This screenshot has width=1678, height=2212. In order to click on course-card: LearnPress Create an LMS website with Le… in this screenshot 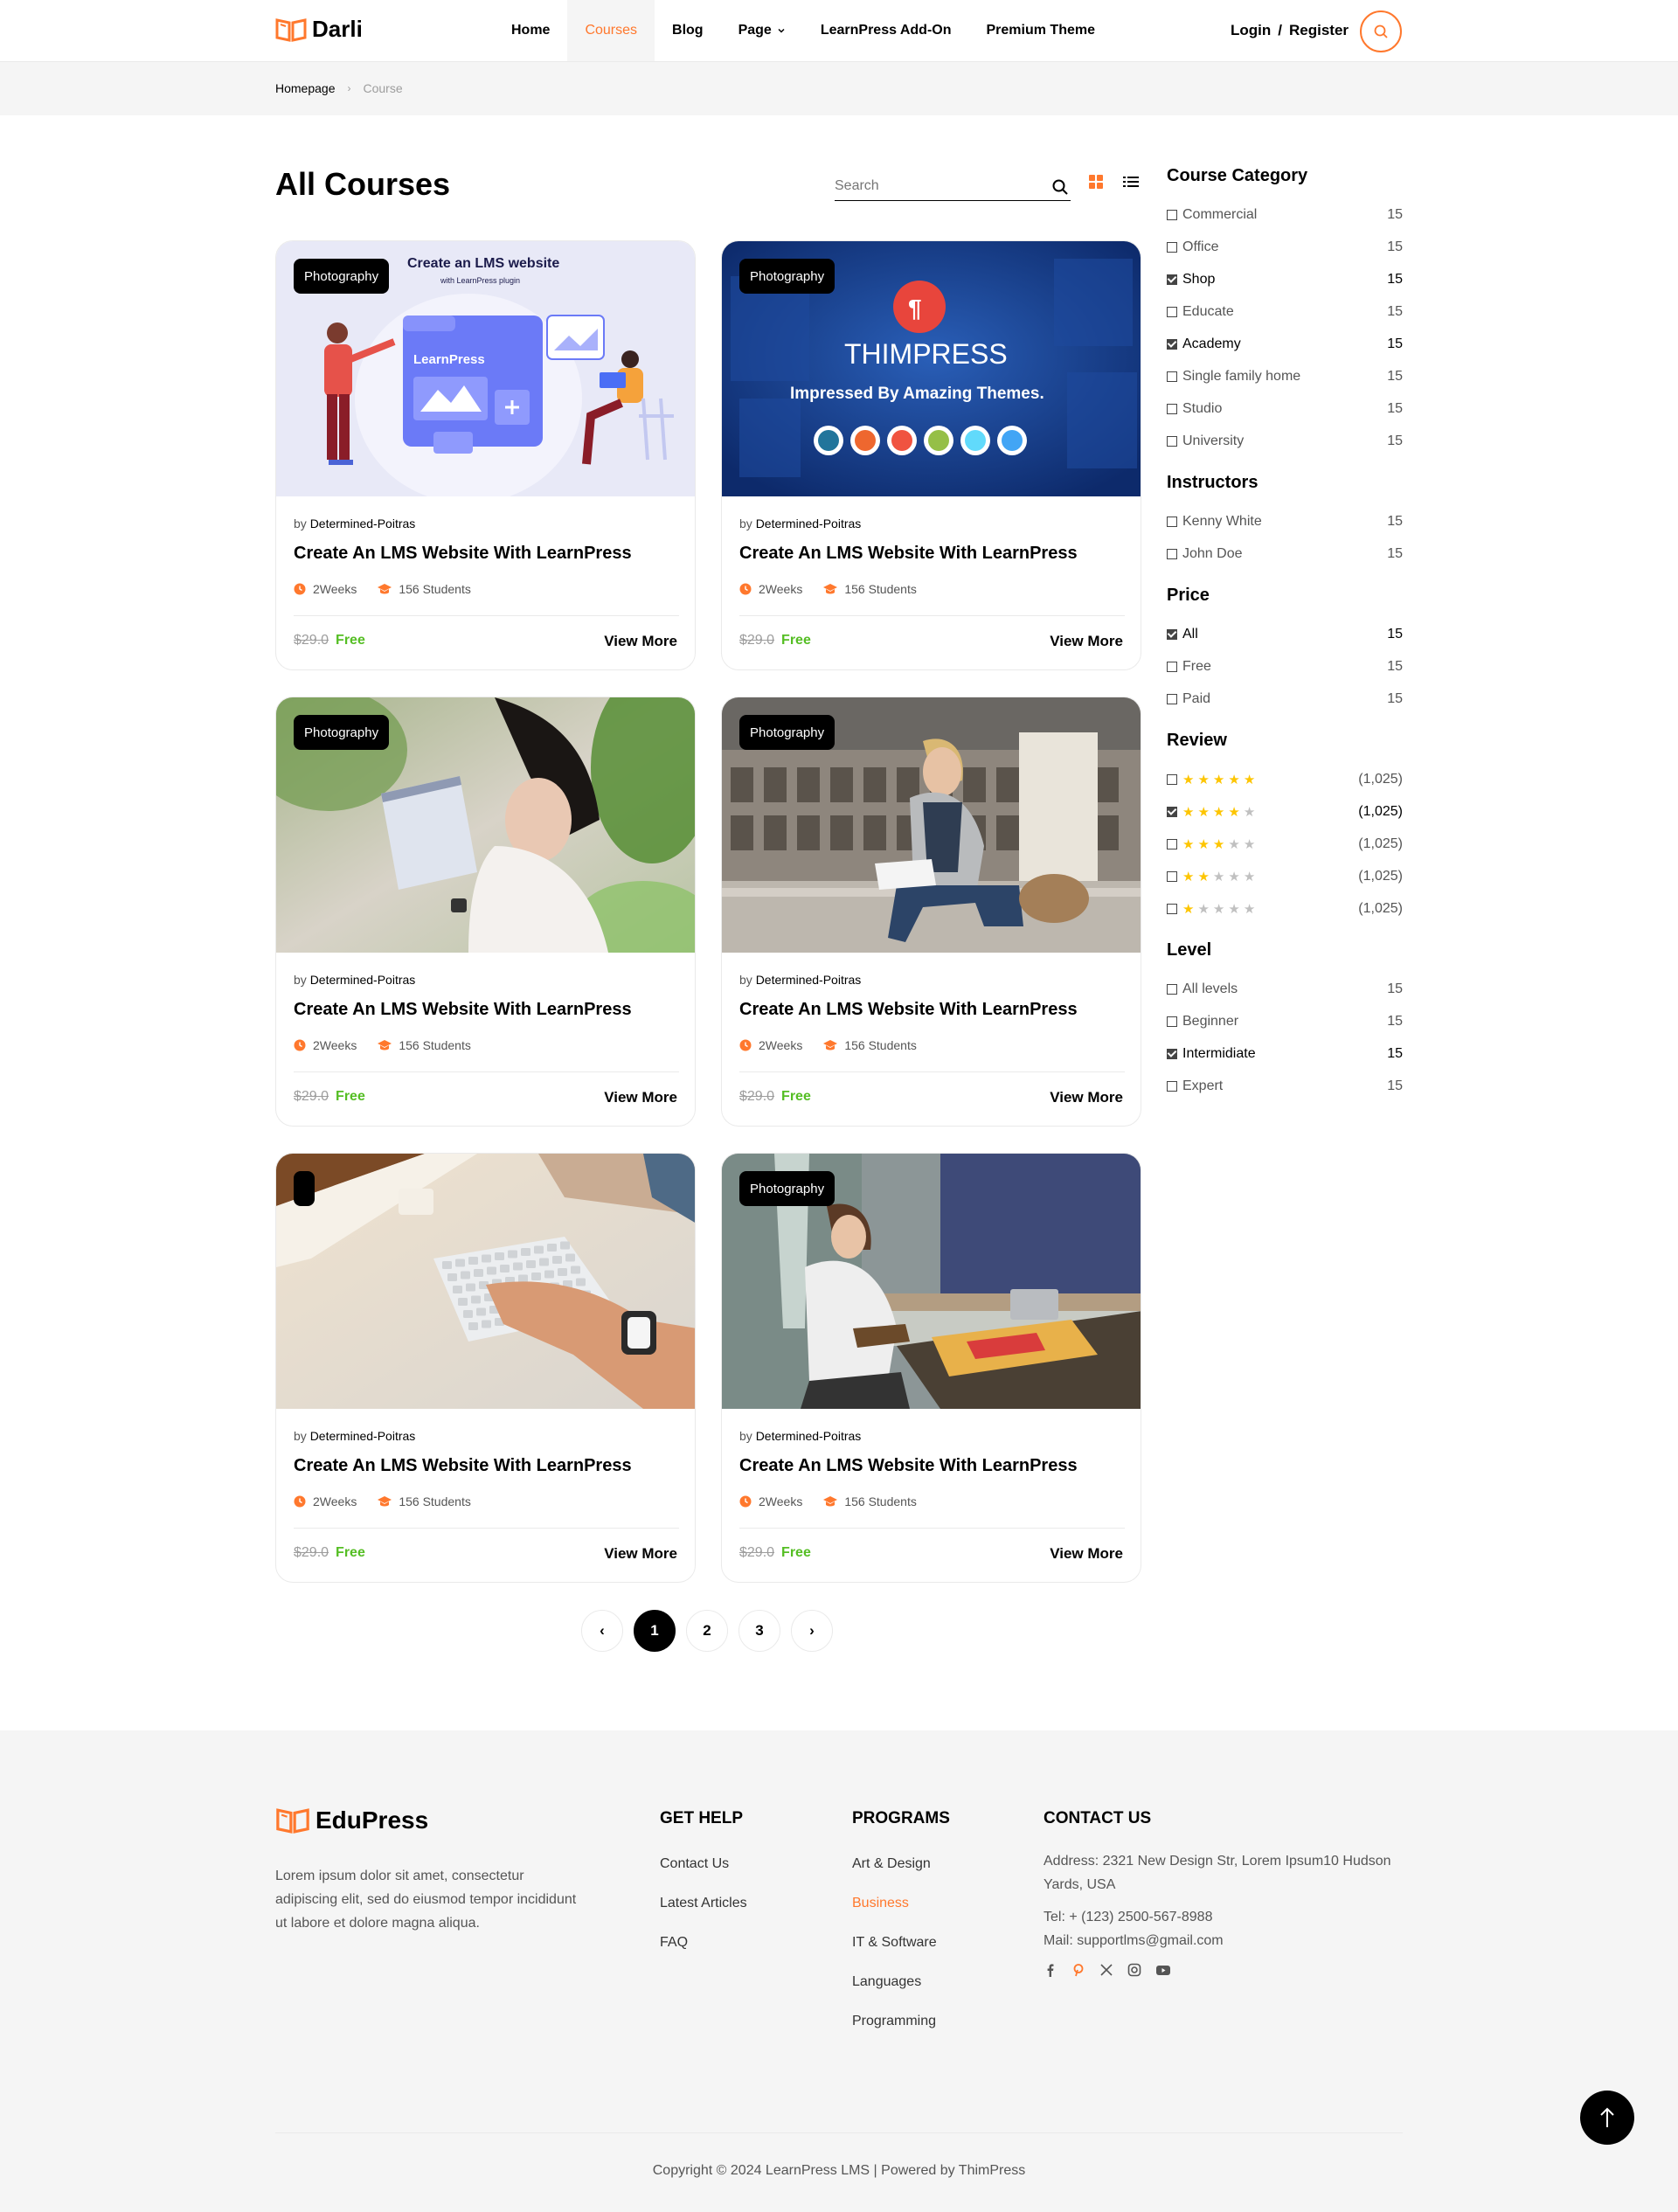, I will do `click(485, 455)`.